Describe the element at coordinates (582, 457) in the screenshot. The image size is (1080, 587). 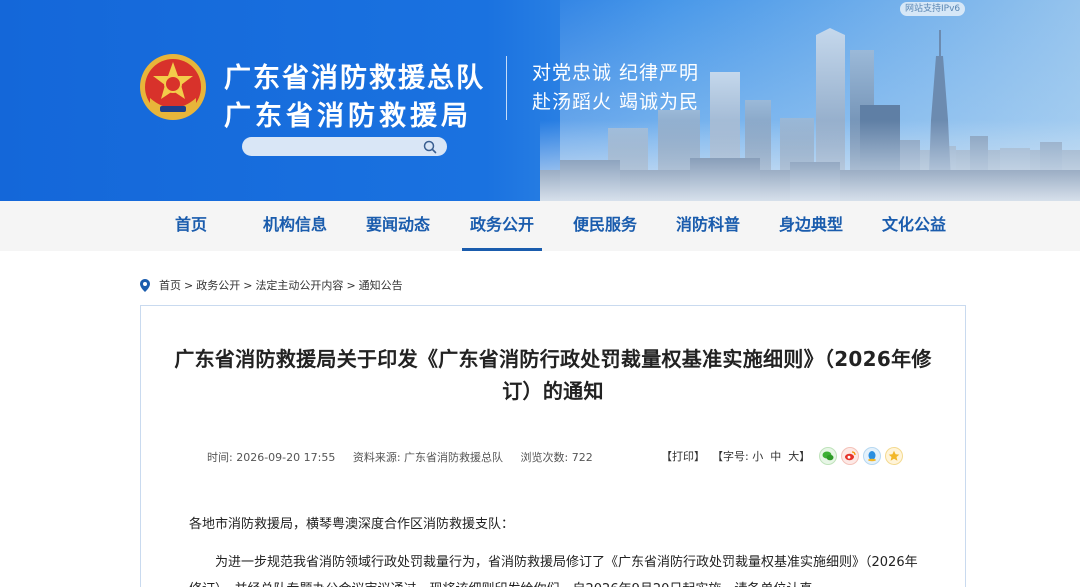
I see `views-count: 722` at that location.